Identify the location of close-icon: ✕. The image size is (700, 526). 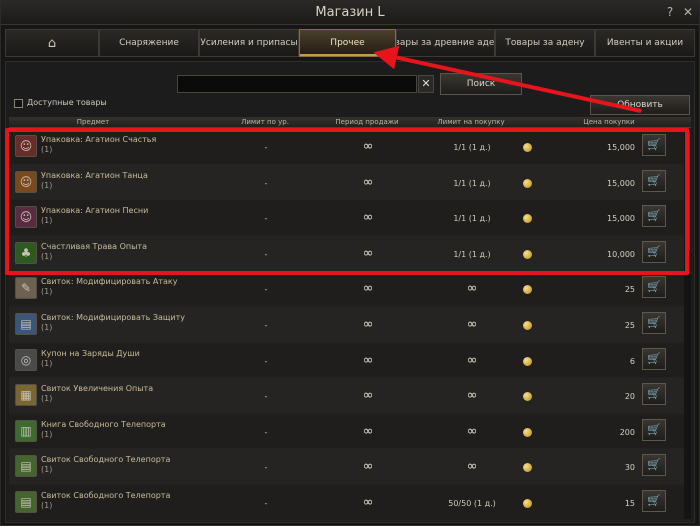
(688, 12).